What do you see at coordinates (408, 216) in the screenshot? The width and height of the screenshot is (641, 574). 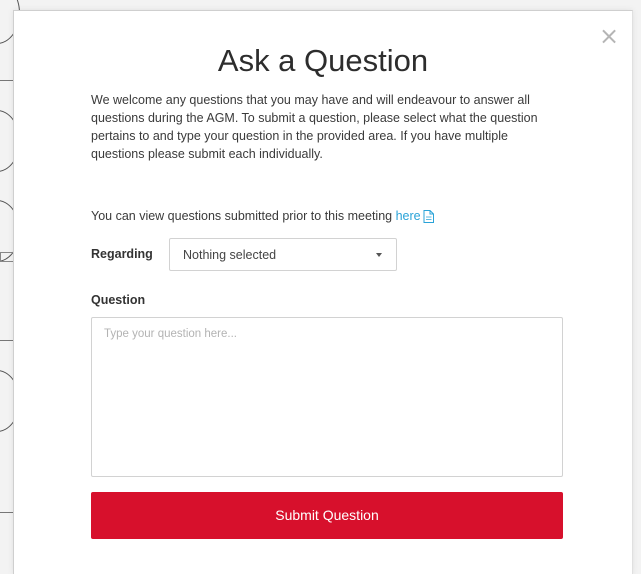 I see `prior-questions-link-label: here` at bounding box center [408, 216].